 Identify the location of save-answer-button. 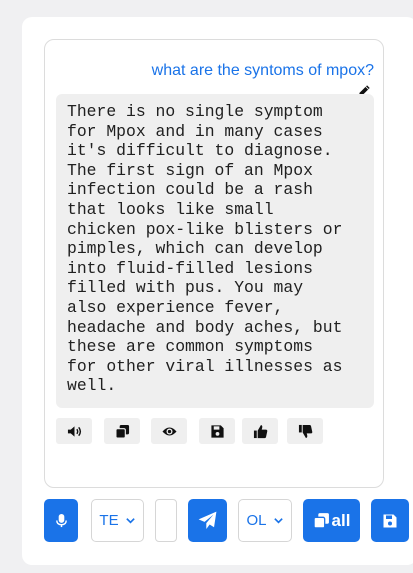
(217, 431).